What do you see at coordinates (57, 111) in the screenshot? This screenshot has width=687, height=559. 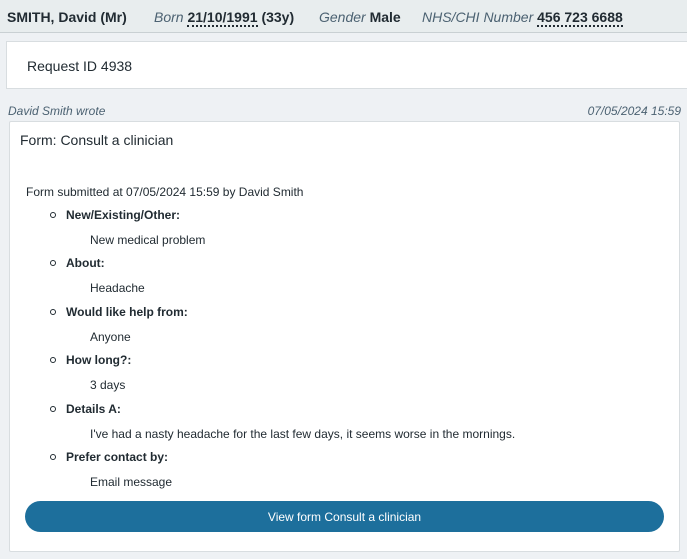 I see `message-author: David Smith wrote` at bounding box center [57, 111].